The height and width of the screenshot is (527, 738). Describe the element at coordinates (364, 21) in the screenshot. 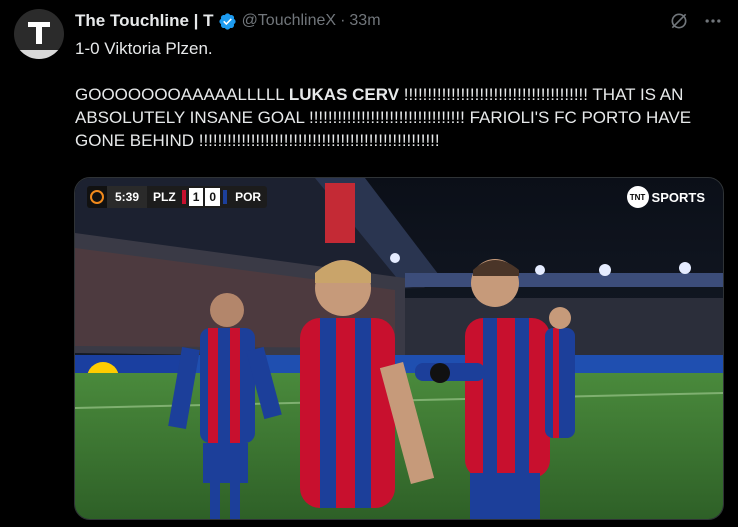

I see `timestamp: 33m` at that location.